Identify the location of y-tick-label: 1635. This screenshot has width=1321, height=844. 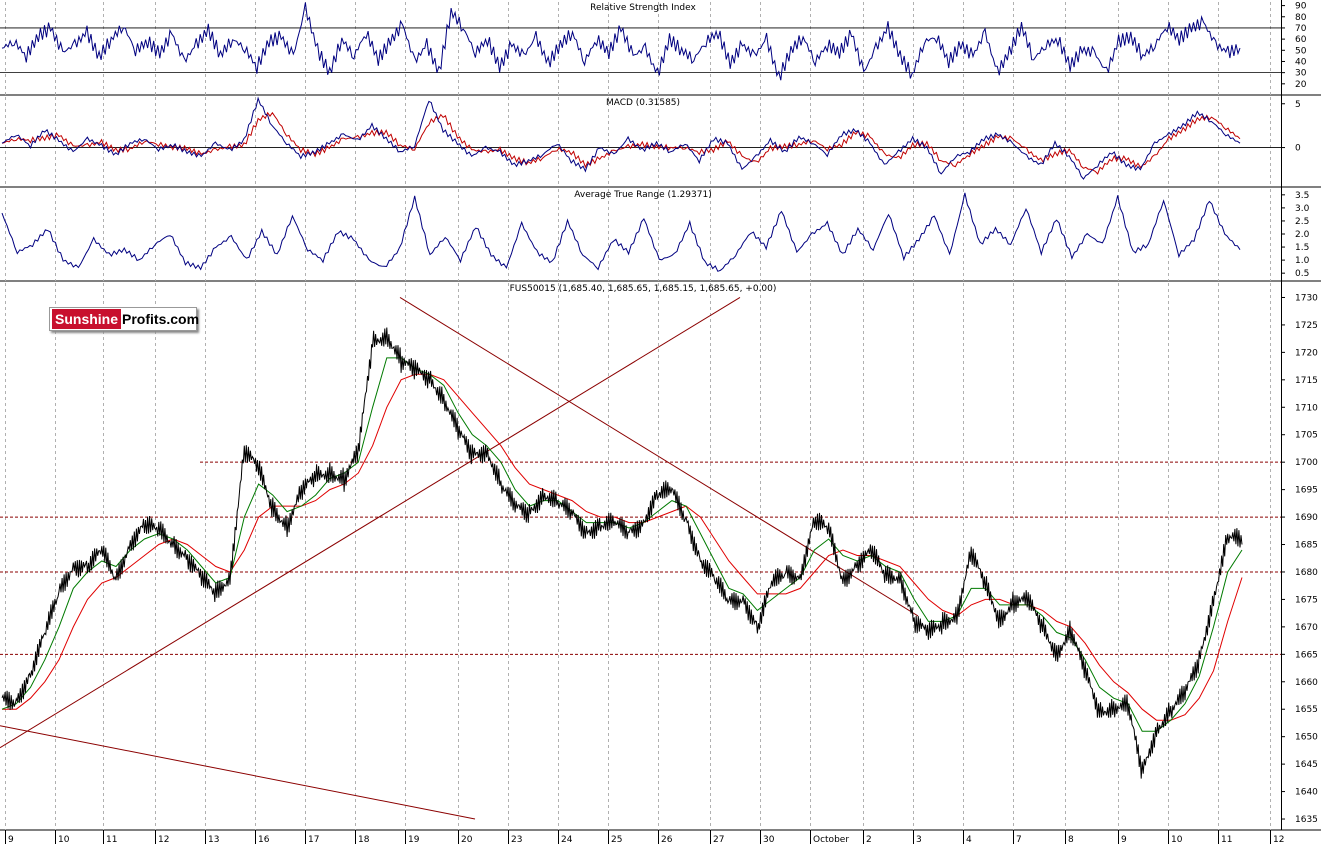
(1306, 820).